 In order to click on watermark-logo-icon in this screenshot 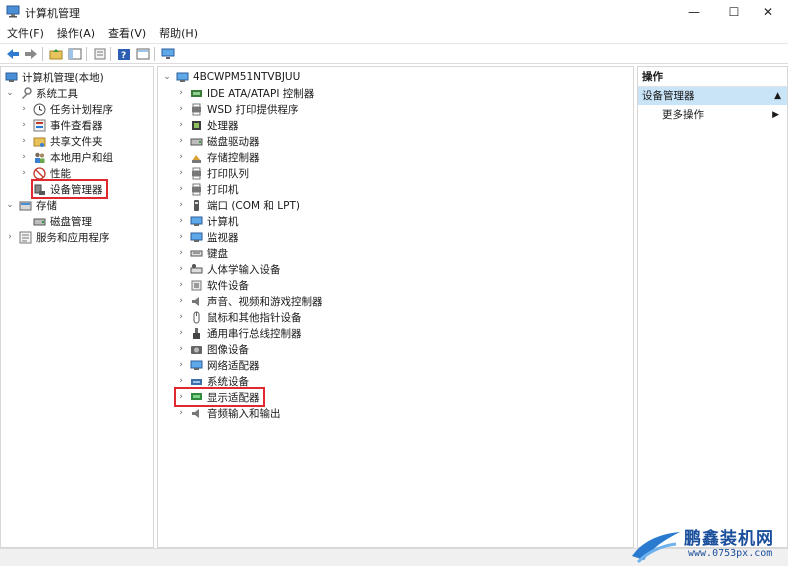, I will do `click(656, 548)`.